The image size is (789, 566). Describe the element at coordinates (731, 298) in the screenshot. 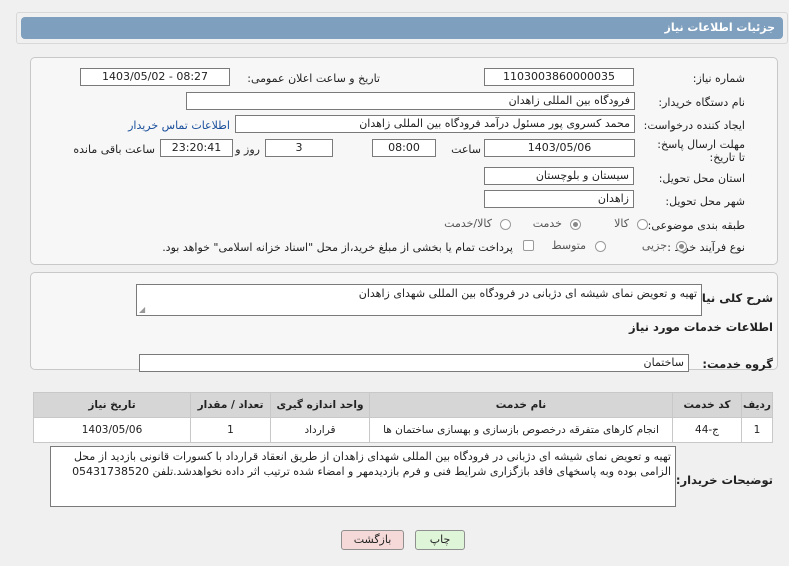

I see `summary-label: شرح کلی نیاز:` at that location.